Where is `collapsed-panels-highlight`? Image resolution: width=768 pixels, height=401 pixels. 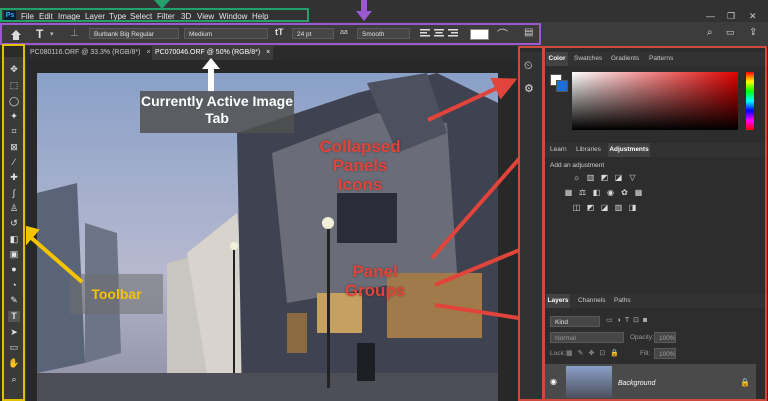 collapsed-panels-highlight is located at coordinates (531, 223).